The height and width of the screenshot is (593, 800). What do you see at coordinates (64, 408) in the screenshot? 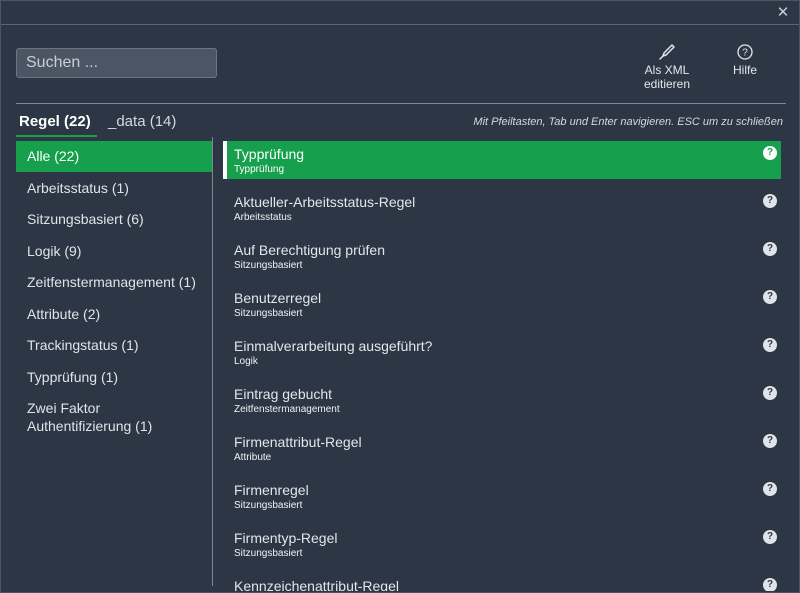
I see `category-label-line1: Zwei Faktor` at bounding box center [64, 408].